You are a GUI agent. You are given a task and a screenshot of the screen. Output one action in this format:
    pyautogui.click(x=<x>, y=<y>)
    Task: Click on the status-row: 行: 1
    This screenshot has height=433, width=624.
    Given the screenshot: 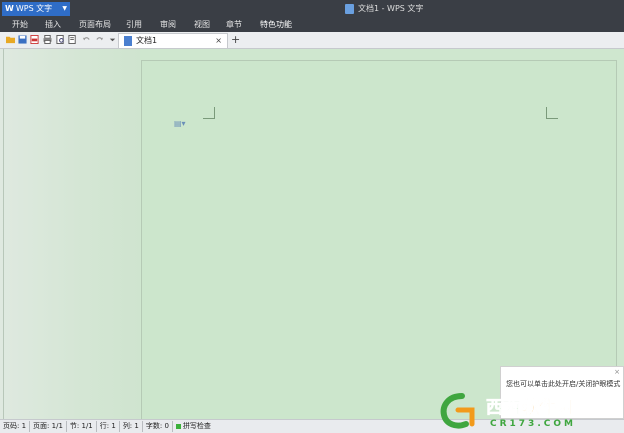 What is the action you would take?
    pyautogui.click(x=108, y=426)
    